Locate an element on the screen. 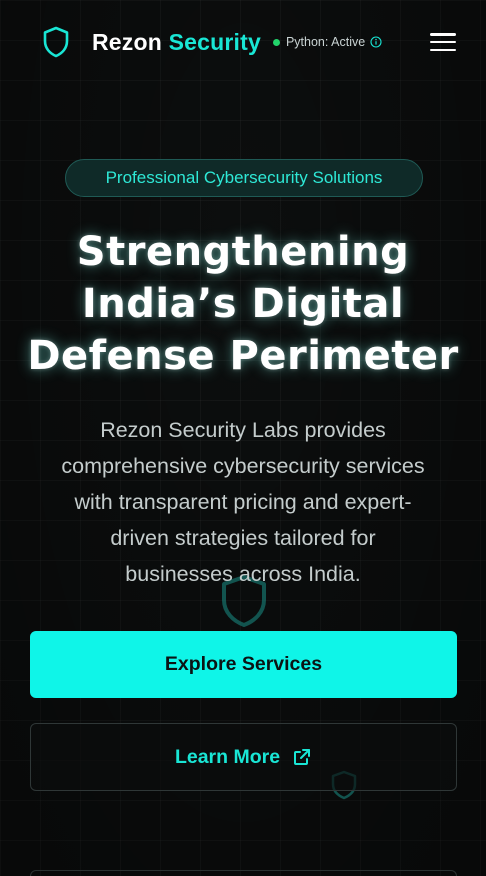  external-link-icon is located at coordinates (302, 757).